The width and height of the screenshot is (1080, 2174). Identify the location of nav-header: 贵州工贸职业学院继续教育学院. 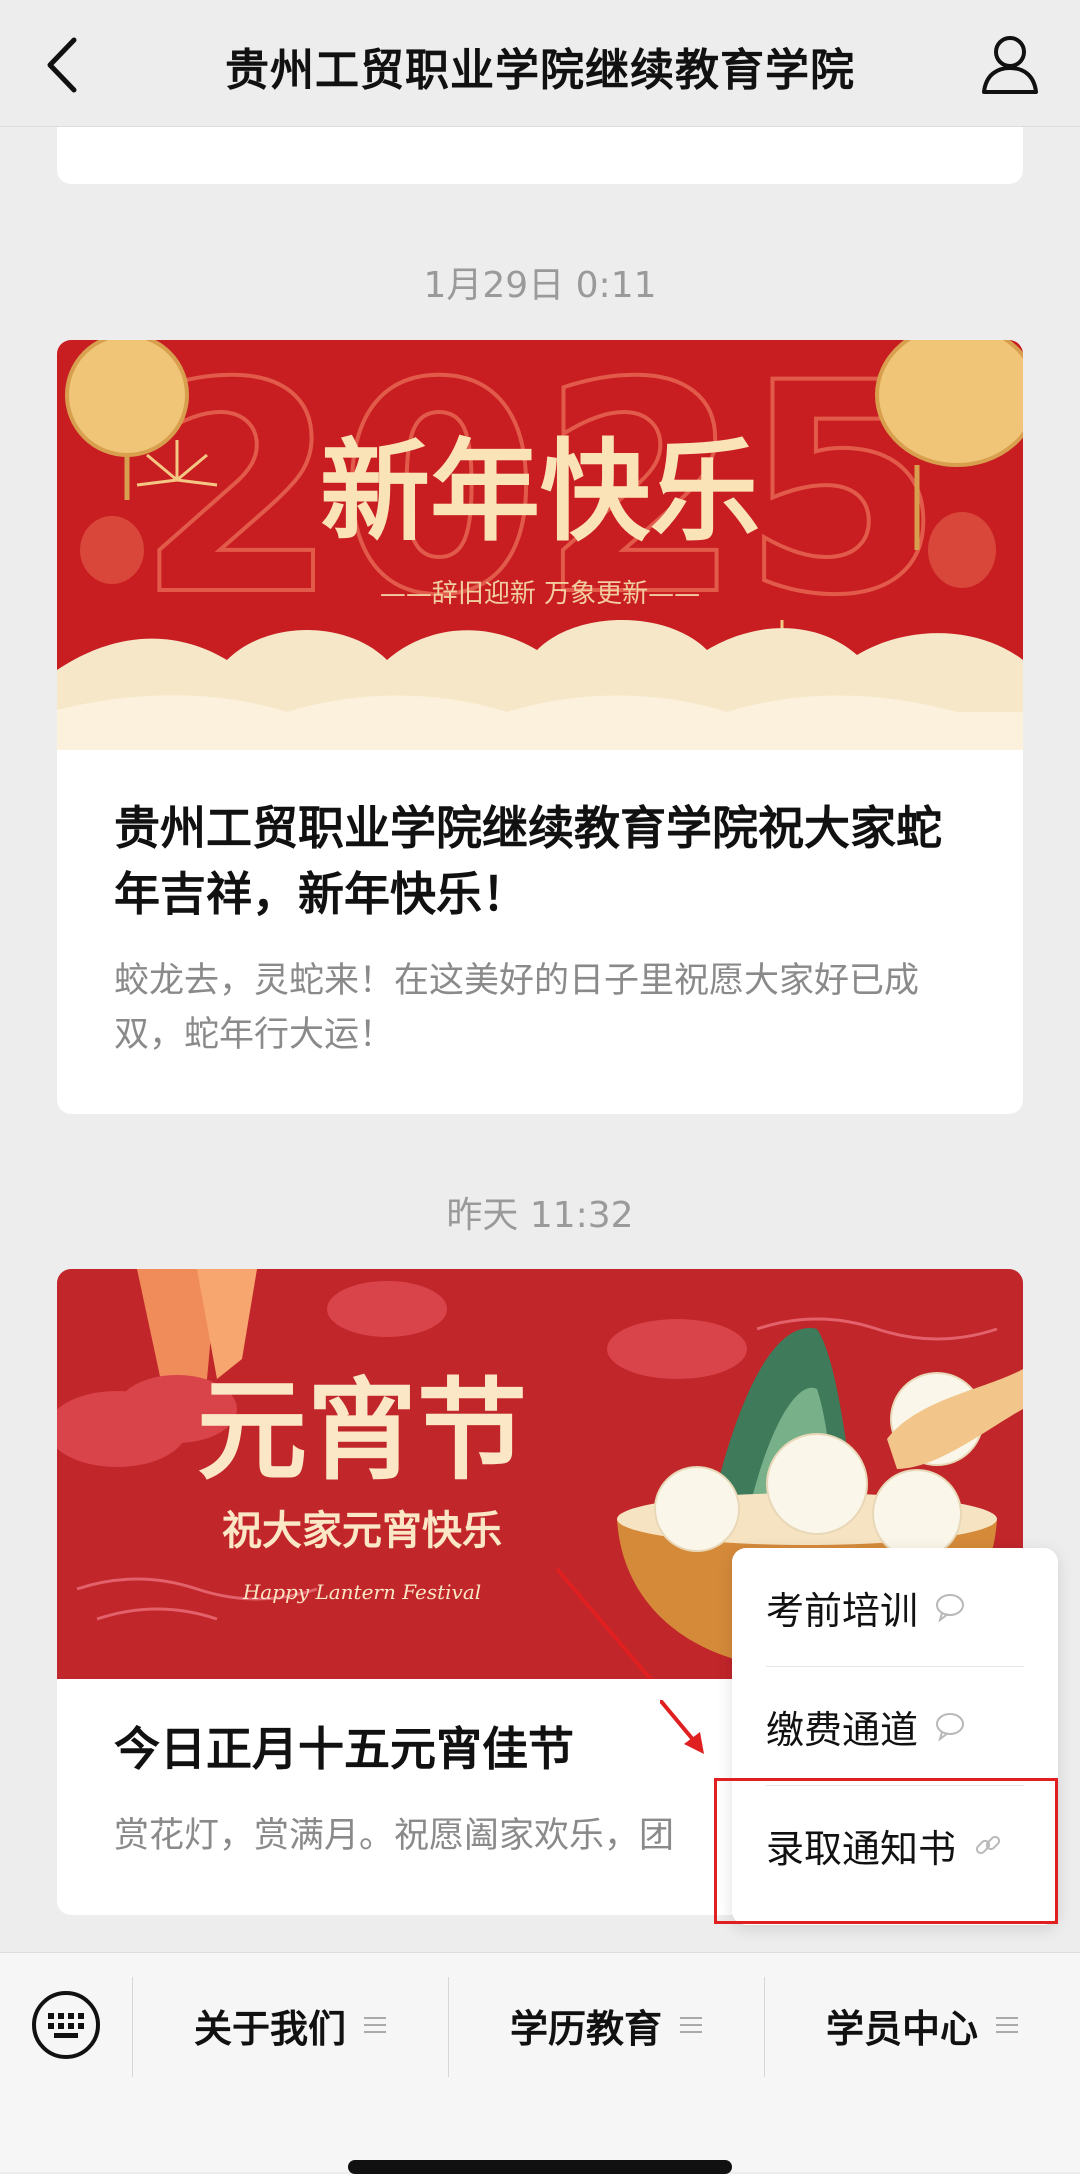
(540, 63).